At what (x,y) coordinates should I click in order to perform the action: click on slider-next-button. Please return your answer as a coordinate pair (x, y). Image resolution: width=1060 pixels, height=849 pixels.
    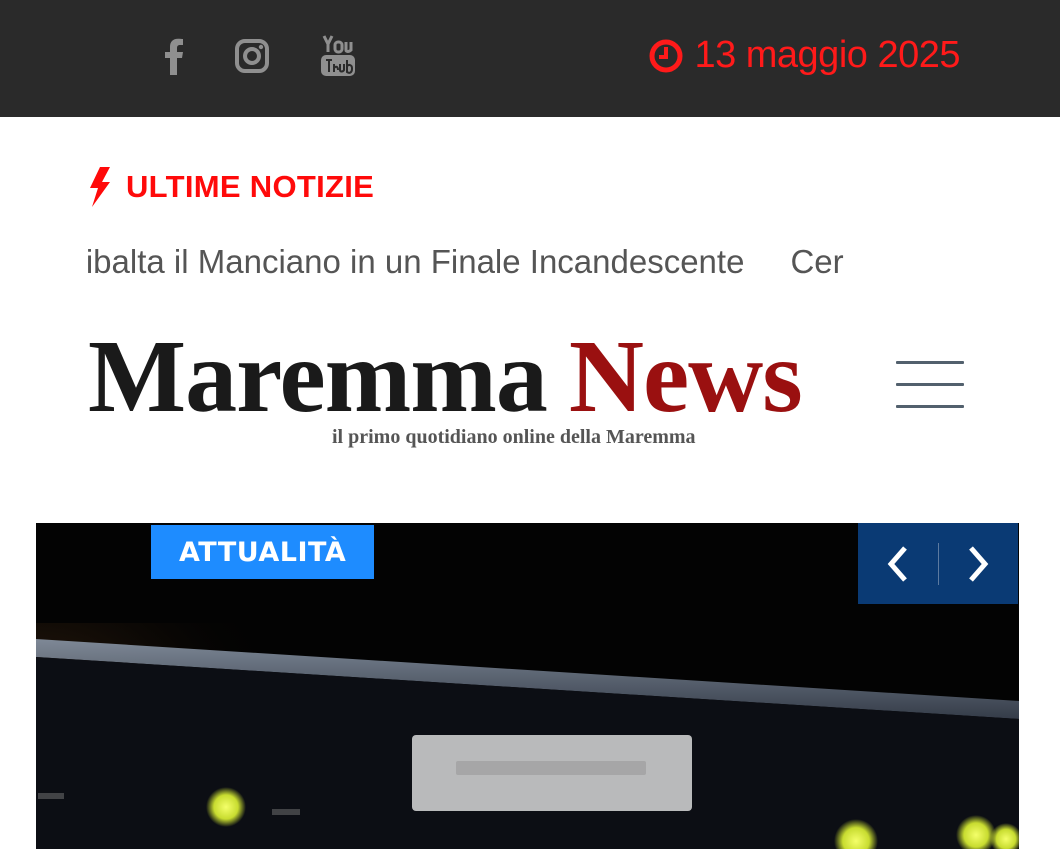
    Looking at the image, I should click on (979, 563).